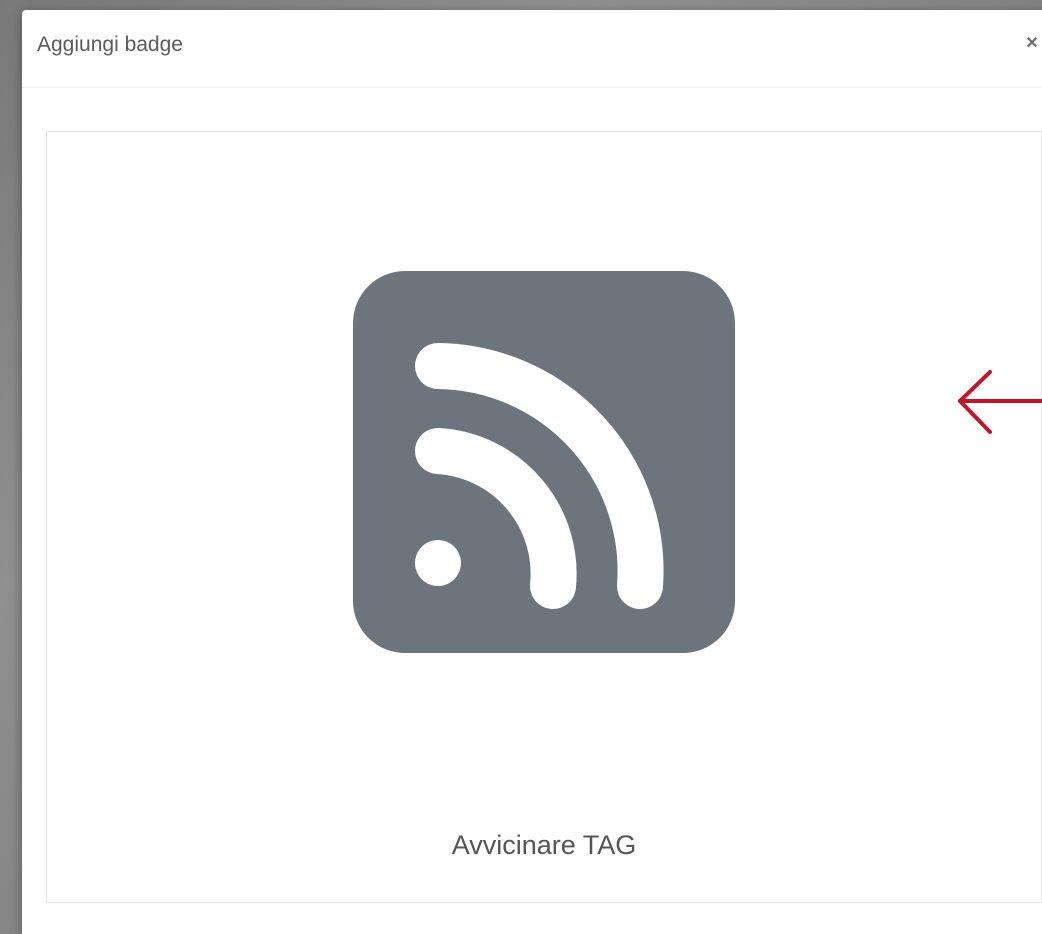 Image resolution: width=1042 pixels, height=934 pixels. I want to click on dialog-header: Aggiungi badge ×, so click(532, 49).